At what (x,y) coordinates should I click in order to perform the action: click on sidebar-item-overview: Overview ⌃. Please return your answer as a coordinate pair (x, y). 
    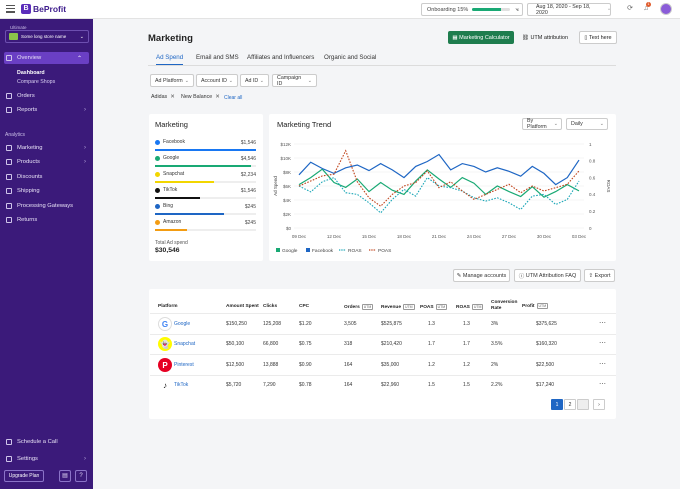
    Looking at the image, I should click on (46, 58).